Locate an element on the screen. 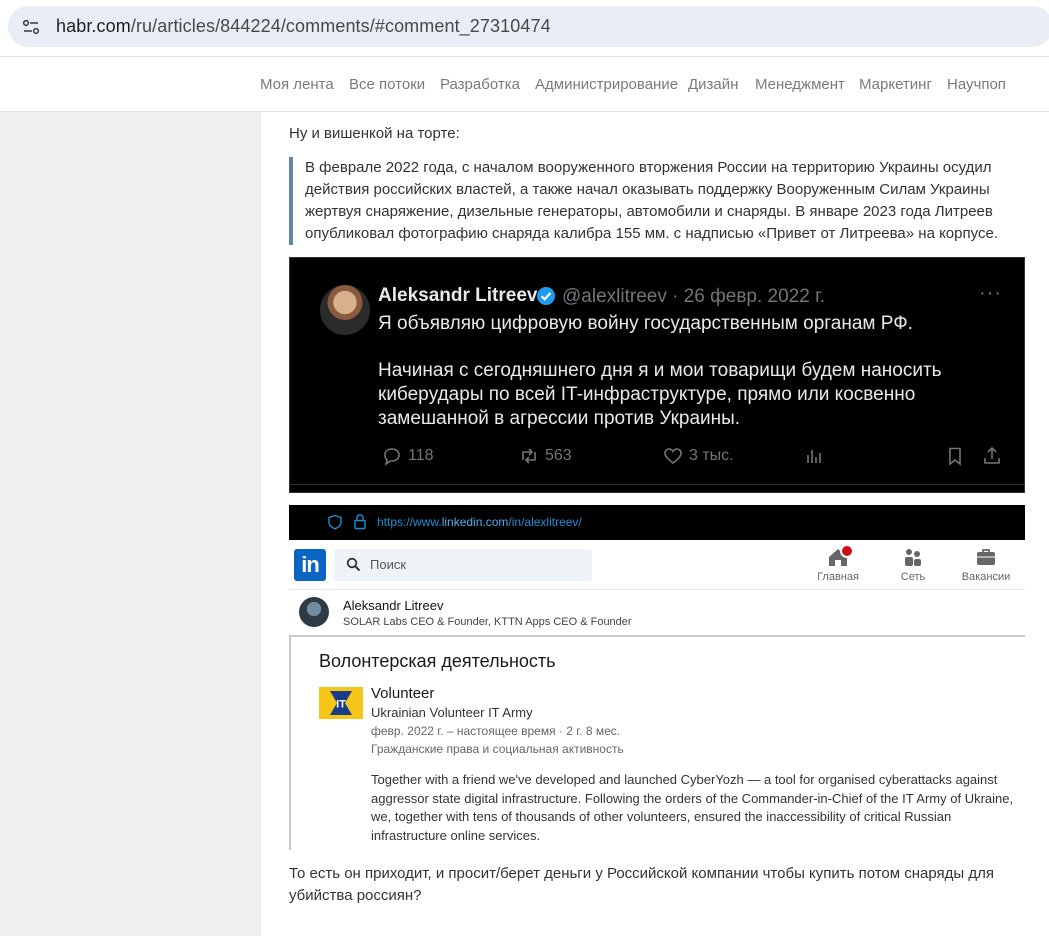 The width and height of the screenshot is (1049, 936). nav-home-label: Главная is located at coordinates (838, 577).